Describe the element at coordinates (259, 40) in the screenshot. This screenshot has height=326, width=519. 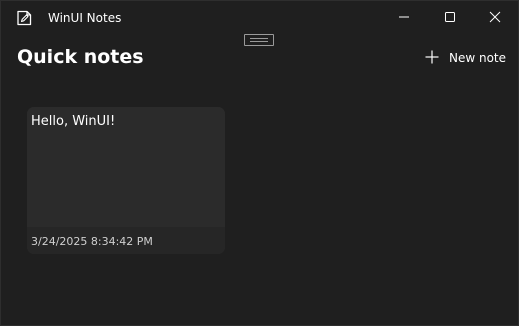
I see `drag-handle` at that location.